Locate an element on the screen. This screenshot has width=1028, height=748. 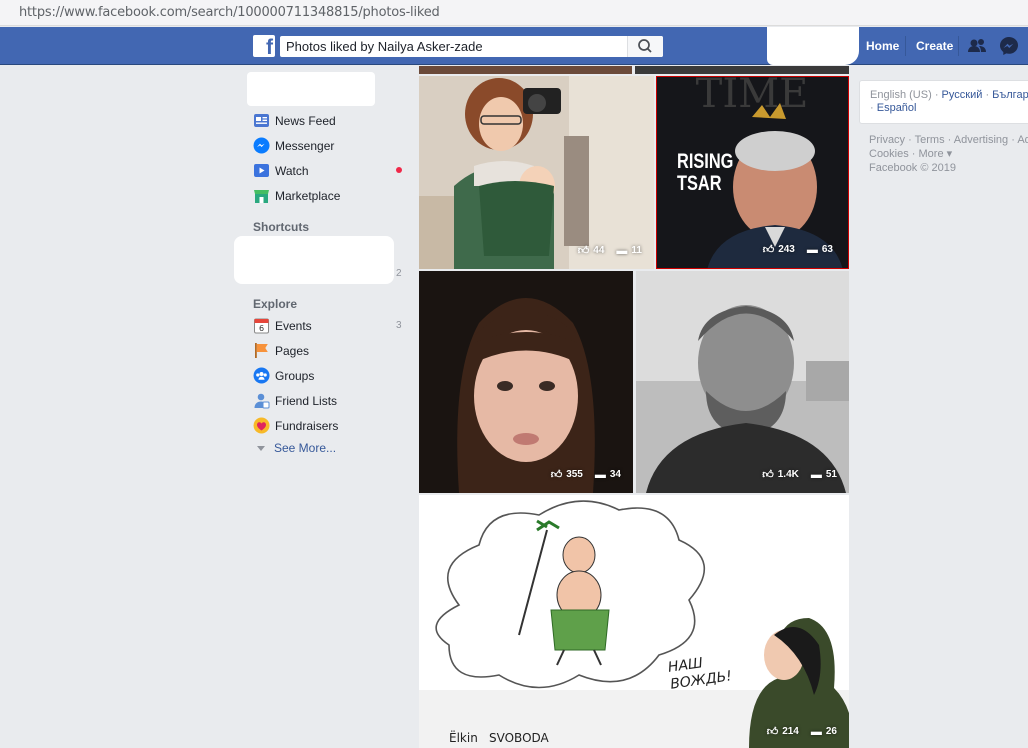
redacted-profile-area is located at coordinates (813, 46).